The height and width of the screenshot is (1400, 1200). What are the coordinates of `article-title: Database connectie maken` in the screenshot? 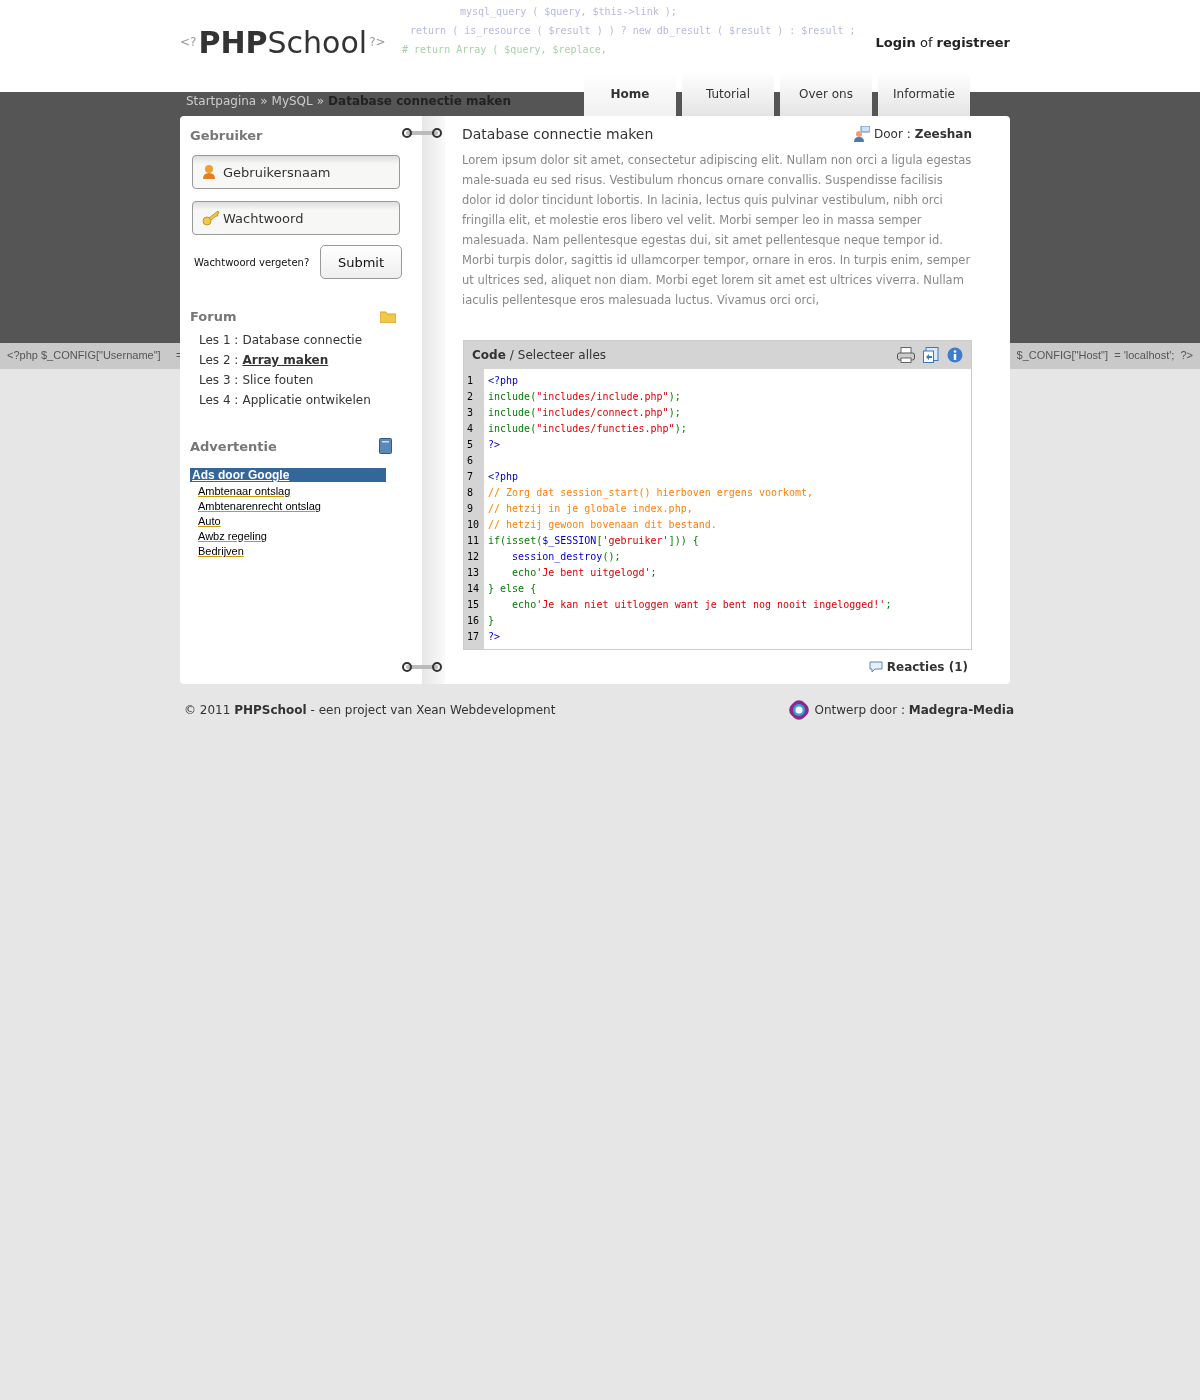 It's located at (558, 134).